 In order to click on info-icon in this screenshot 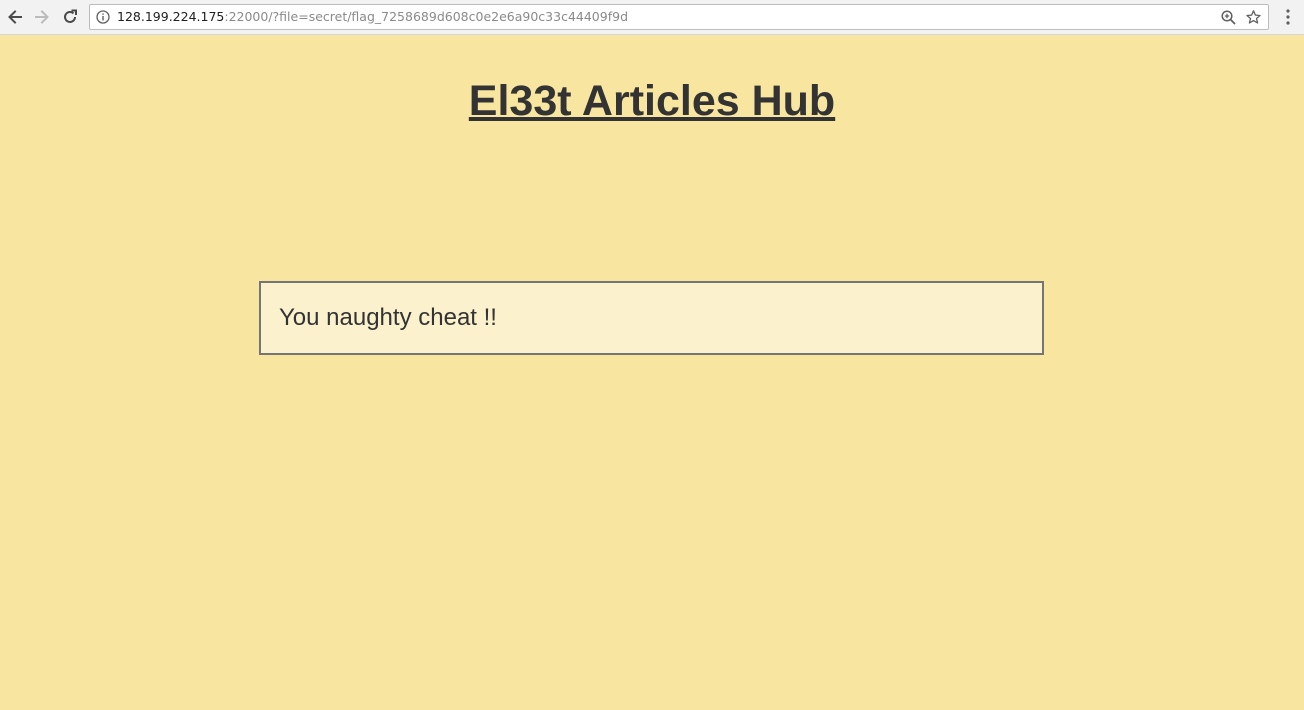, I will do `click(103, 17)`.